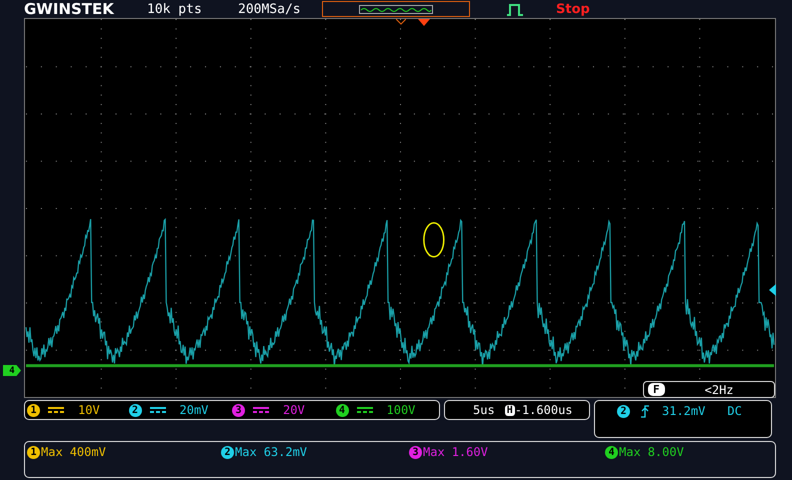 The height and width of the screenshot is (480, 792). What do you see at coordinates (515, 9) in the screenshot?
I see `trigger-pulse-icon` at bounding box center [515, 9].